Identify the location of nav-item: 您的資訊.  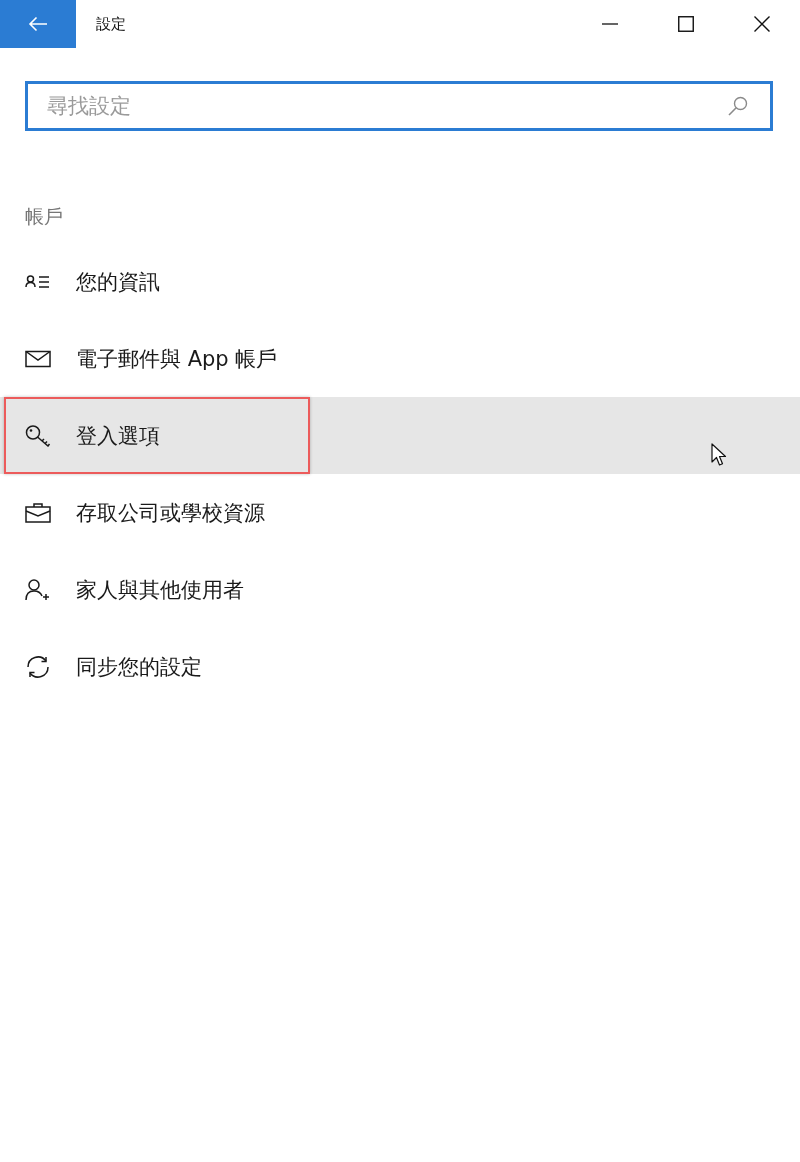
(400, 281).